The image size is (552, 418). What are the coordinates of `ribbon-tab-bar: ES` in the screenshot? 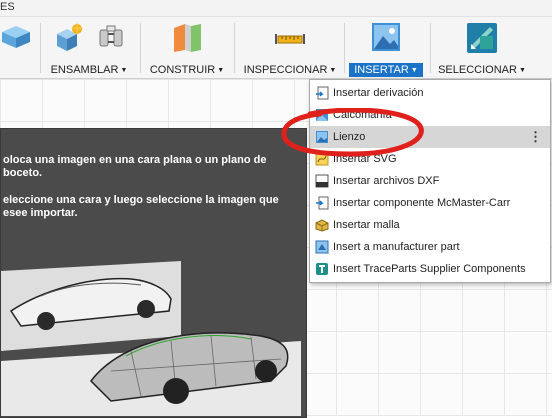 It's located at (276, 8).